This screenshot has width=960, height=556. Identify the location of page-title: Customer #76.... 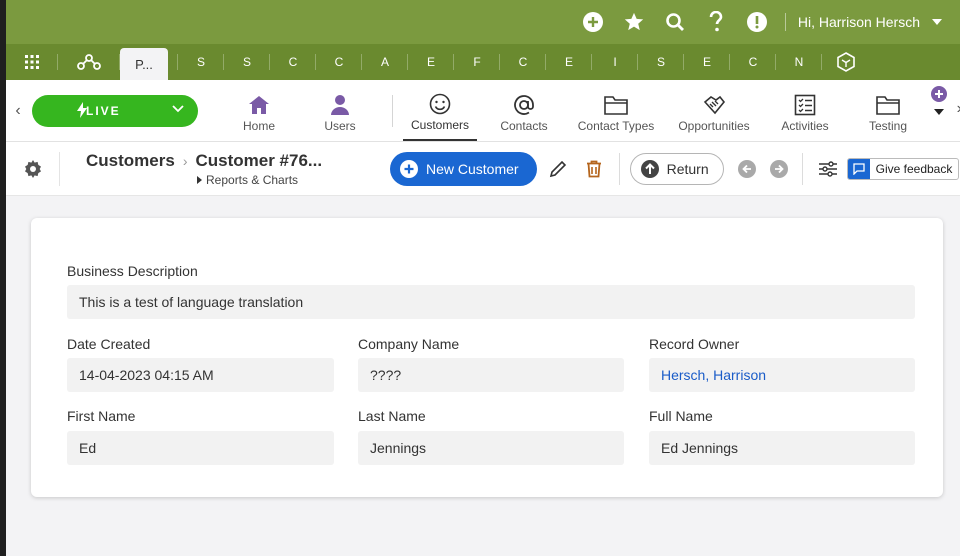
(259, 160).